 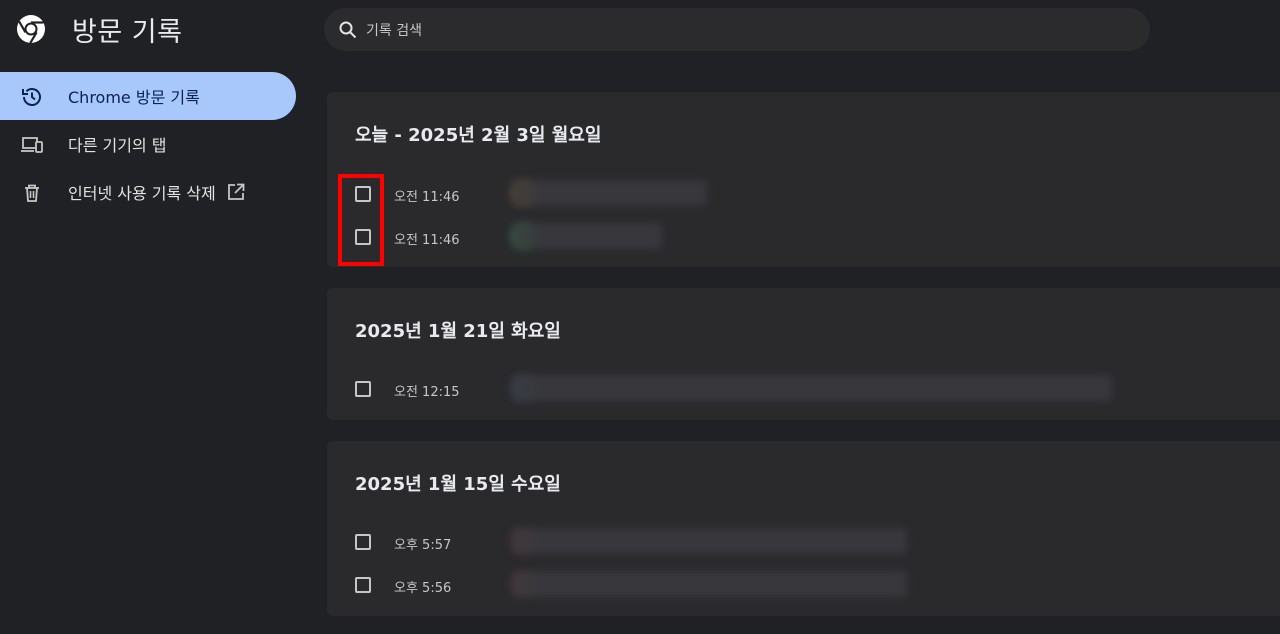 I want to click on clear-data-label: 인터넷 사용 기록 삭제, so click(x=142, y=193).